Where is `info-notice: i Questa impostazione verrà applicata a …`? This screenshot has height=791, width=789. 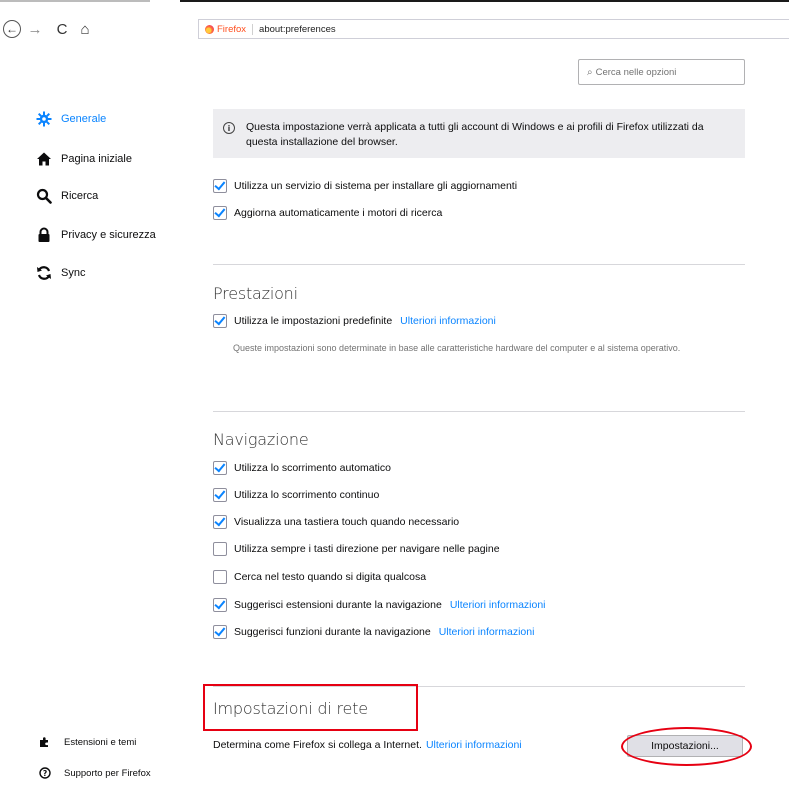
info-notice: i Questa impostazione verrà applicata a … is located at coordinates (479, 133).